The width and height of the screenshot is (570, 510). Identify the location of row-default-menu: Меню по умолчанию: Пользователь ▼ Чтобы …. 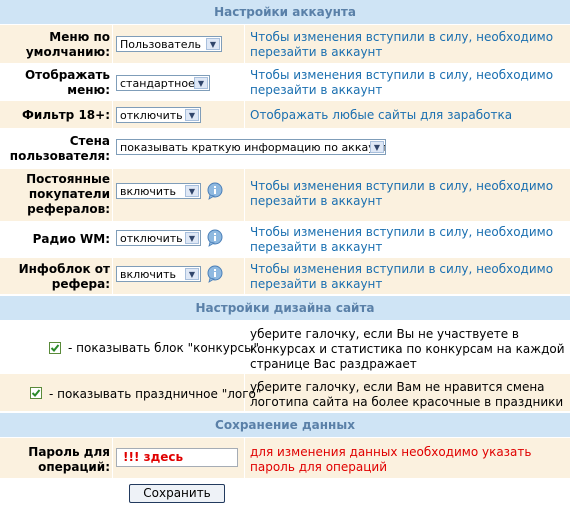
(285, 44).